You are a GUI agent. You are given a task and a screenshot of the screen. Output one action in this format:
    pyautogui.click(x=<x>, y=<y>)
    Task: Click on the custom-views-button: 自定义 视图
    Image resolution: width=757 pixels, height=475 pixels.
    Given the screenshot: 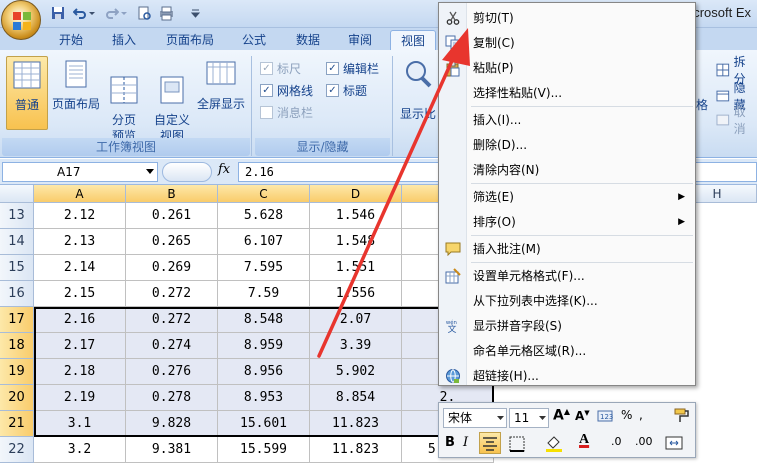 What is the action you would take?
    pyautogui.click(x=172, y=99)
    